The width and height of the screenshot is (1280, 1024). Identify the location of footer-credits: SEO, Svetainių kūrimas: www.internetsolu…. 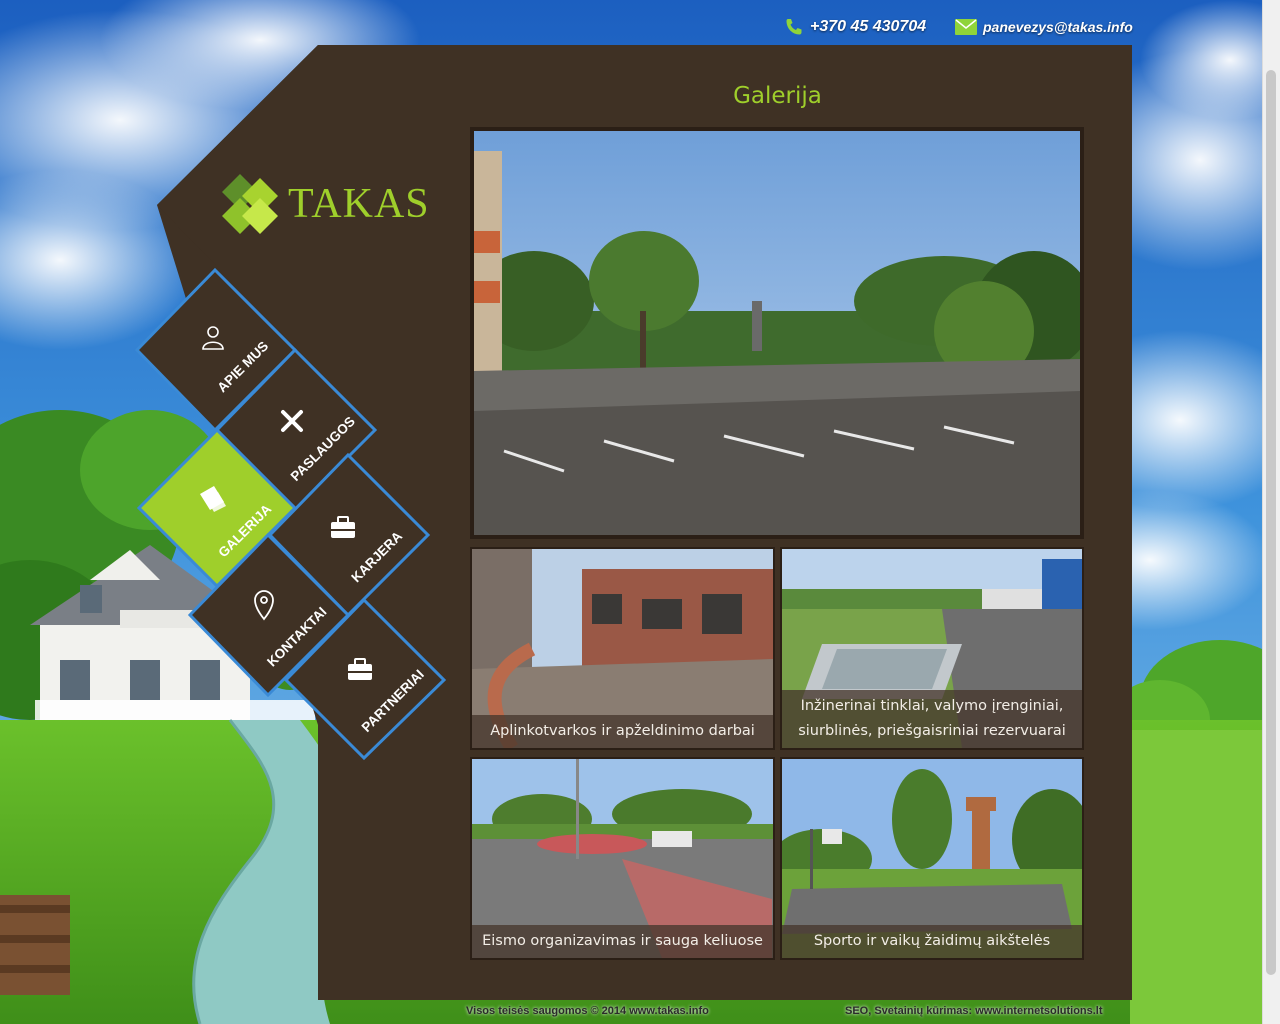
(974, 1011).